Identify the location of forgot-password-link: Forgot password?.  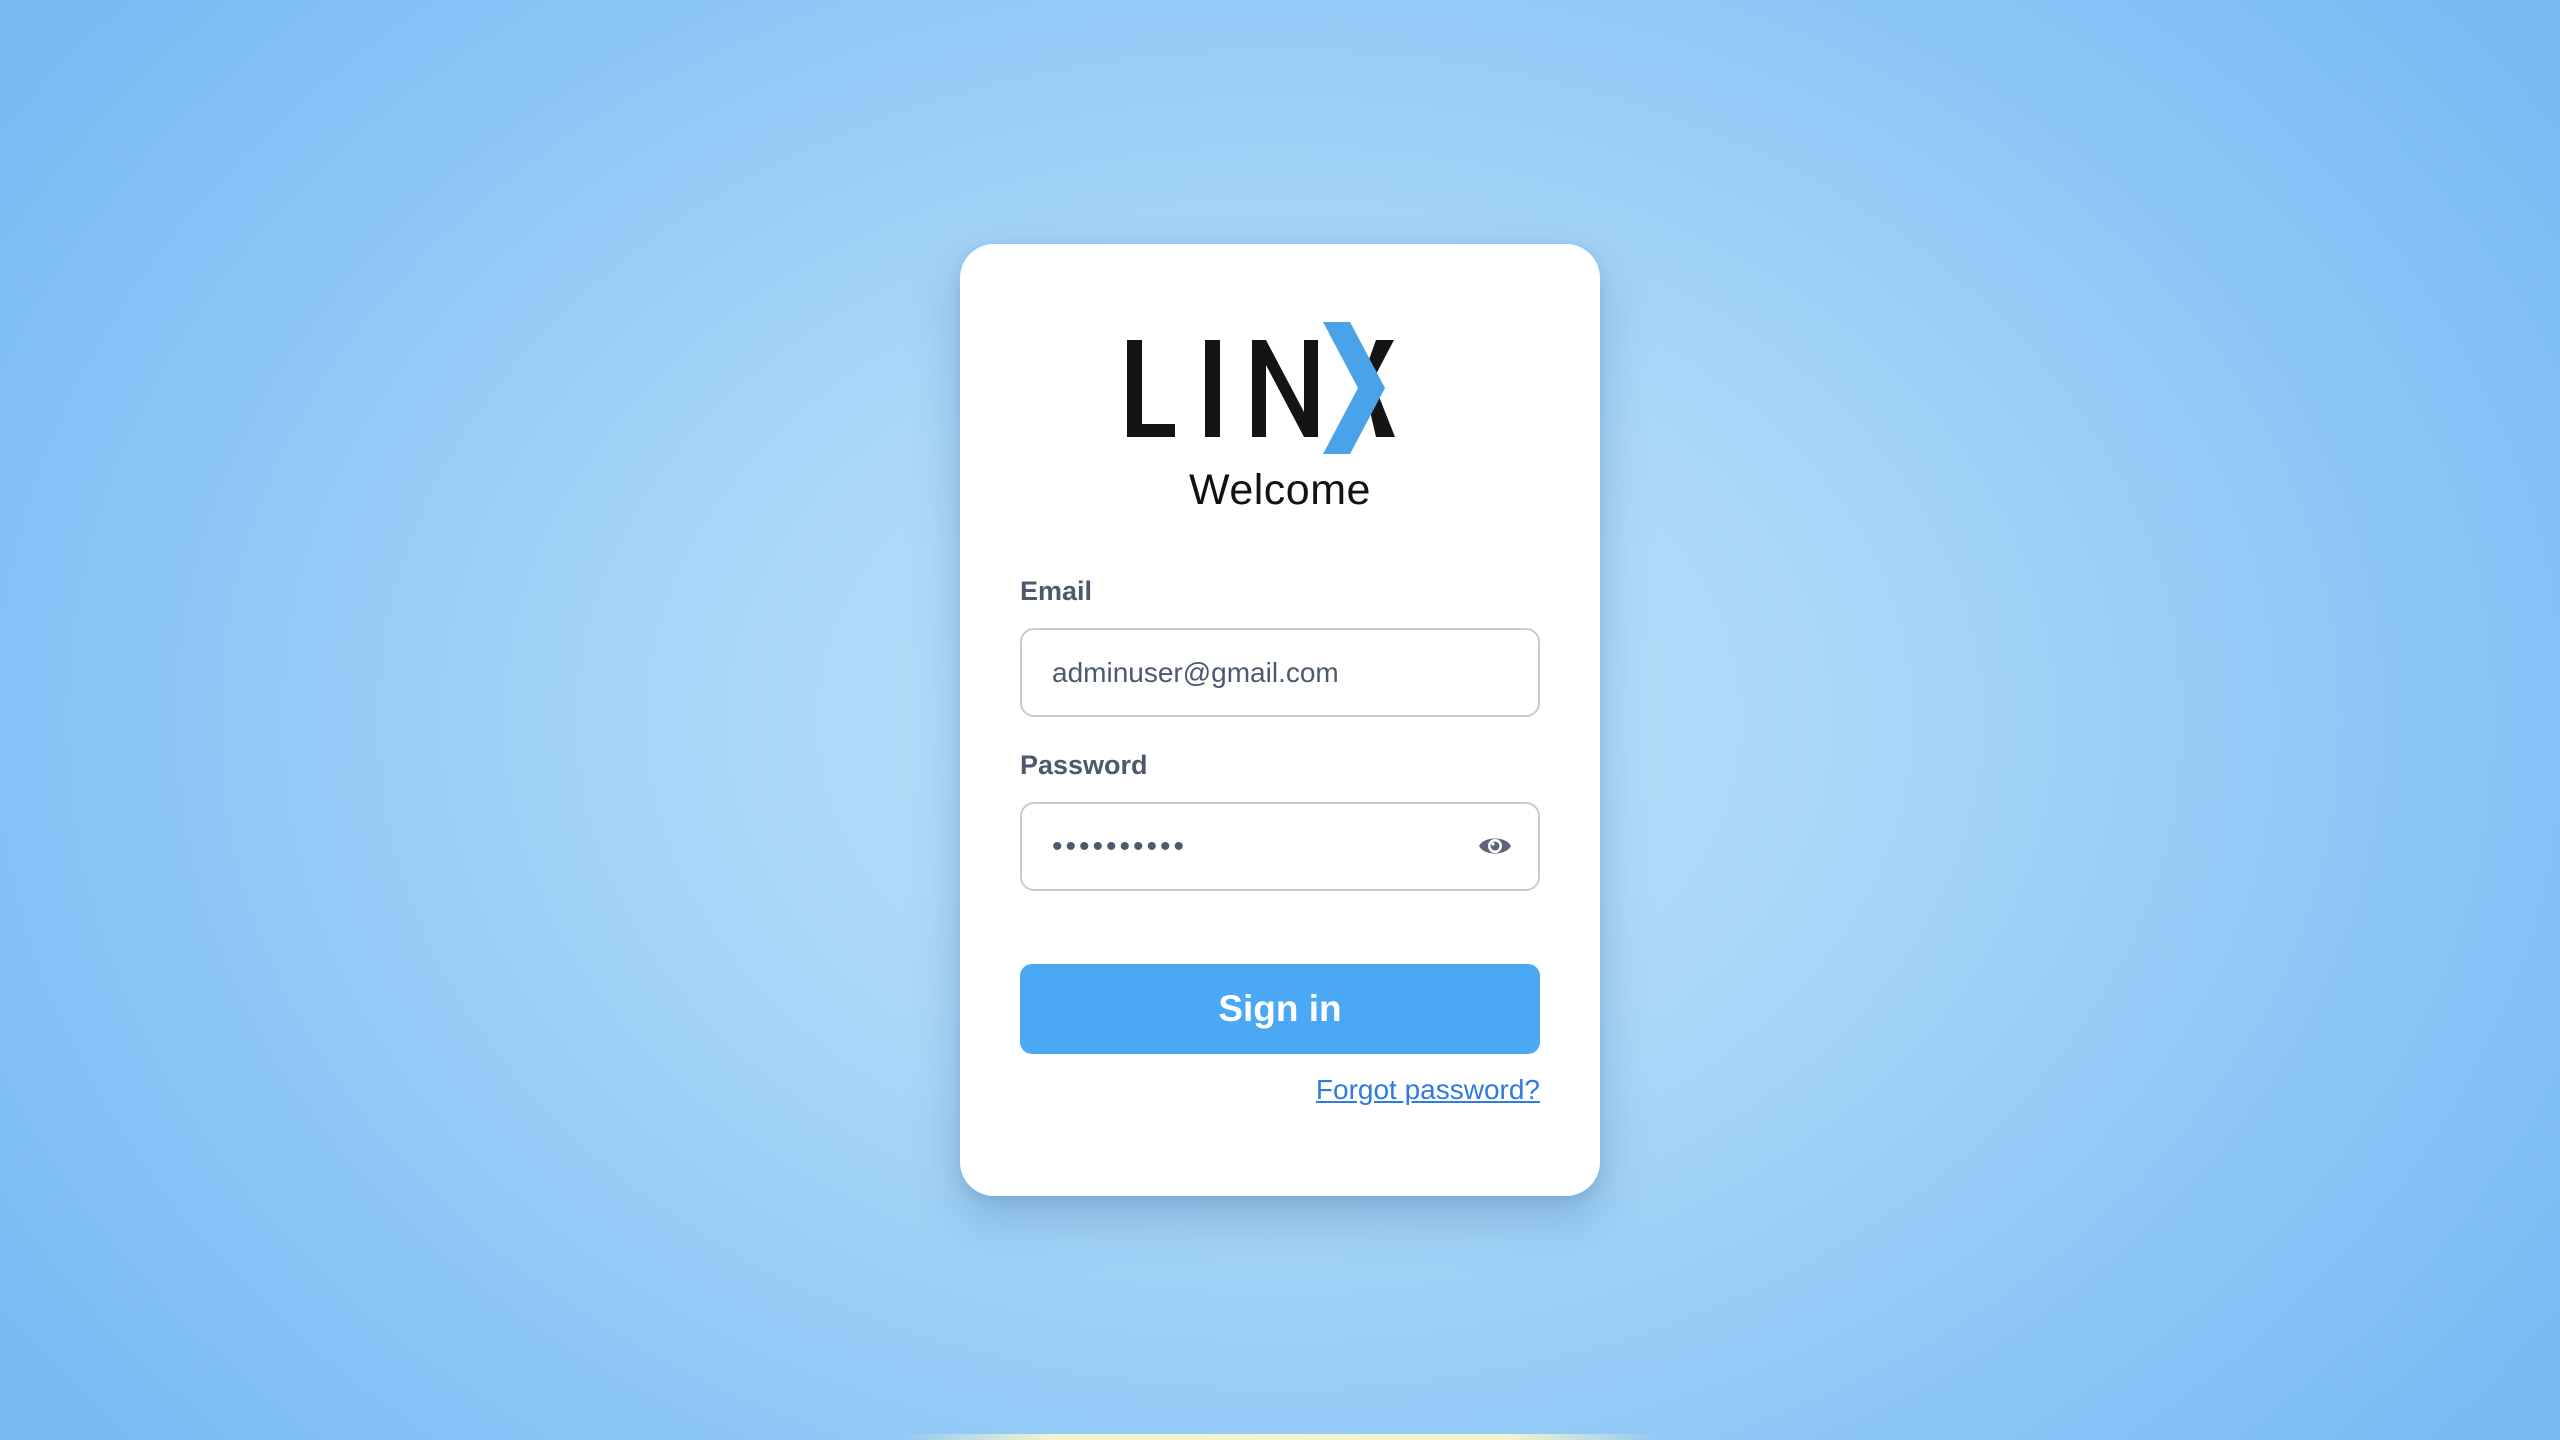
(1428, 1090).